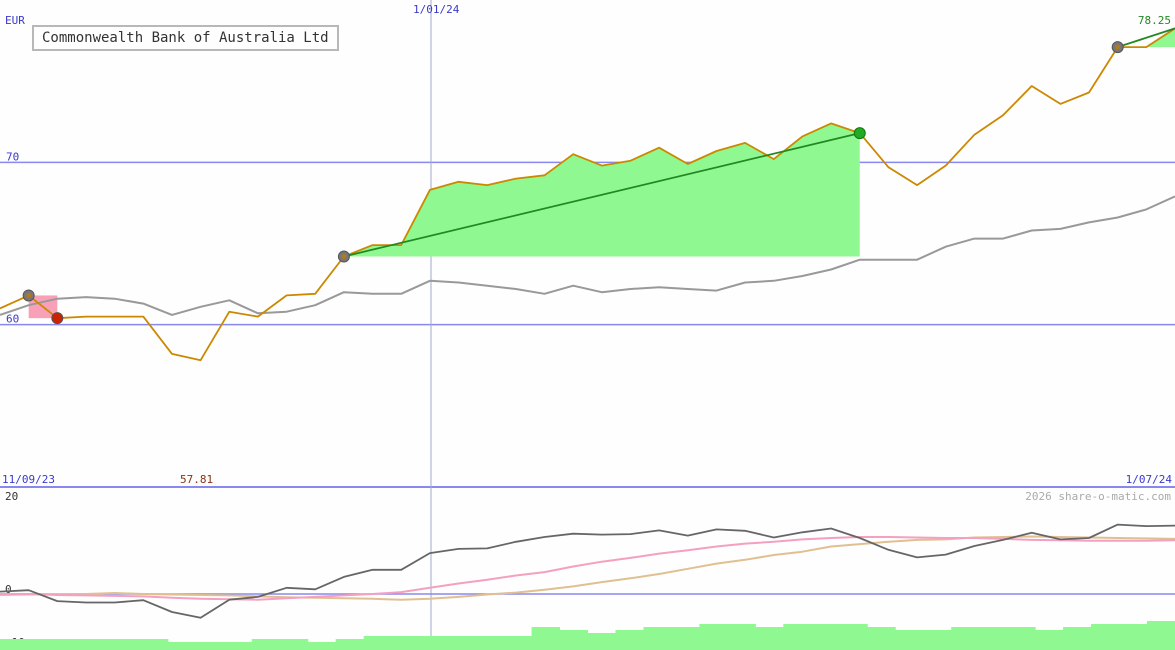 The width and height of the screenshot is (1175, 650). What do you see at coordinates (1098, 496) in the screenshot?
I see `watermark: 2026 share-o-matic.com` at bounding box center [1098, 496].